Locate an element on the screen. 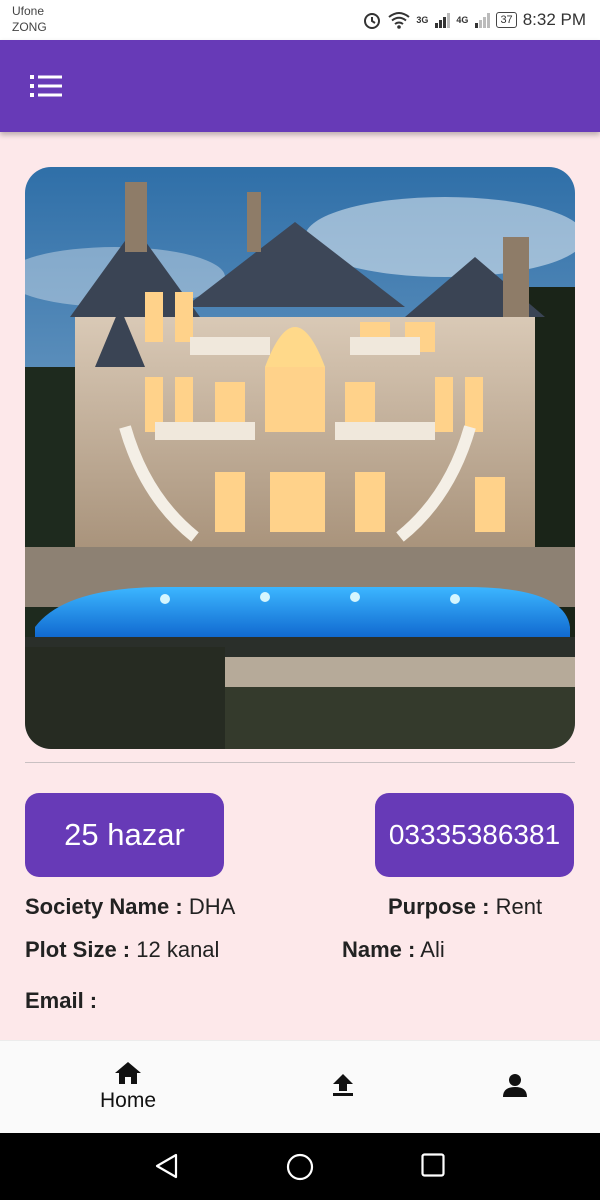  carrier-2: ZONG is located at coordinates (29, 27).